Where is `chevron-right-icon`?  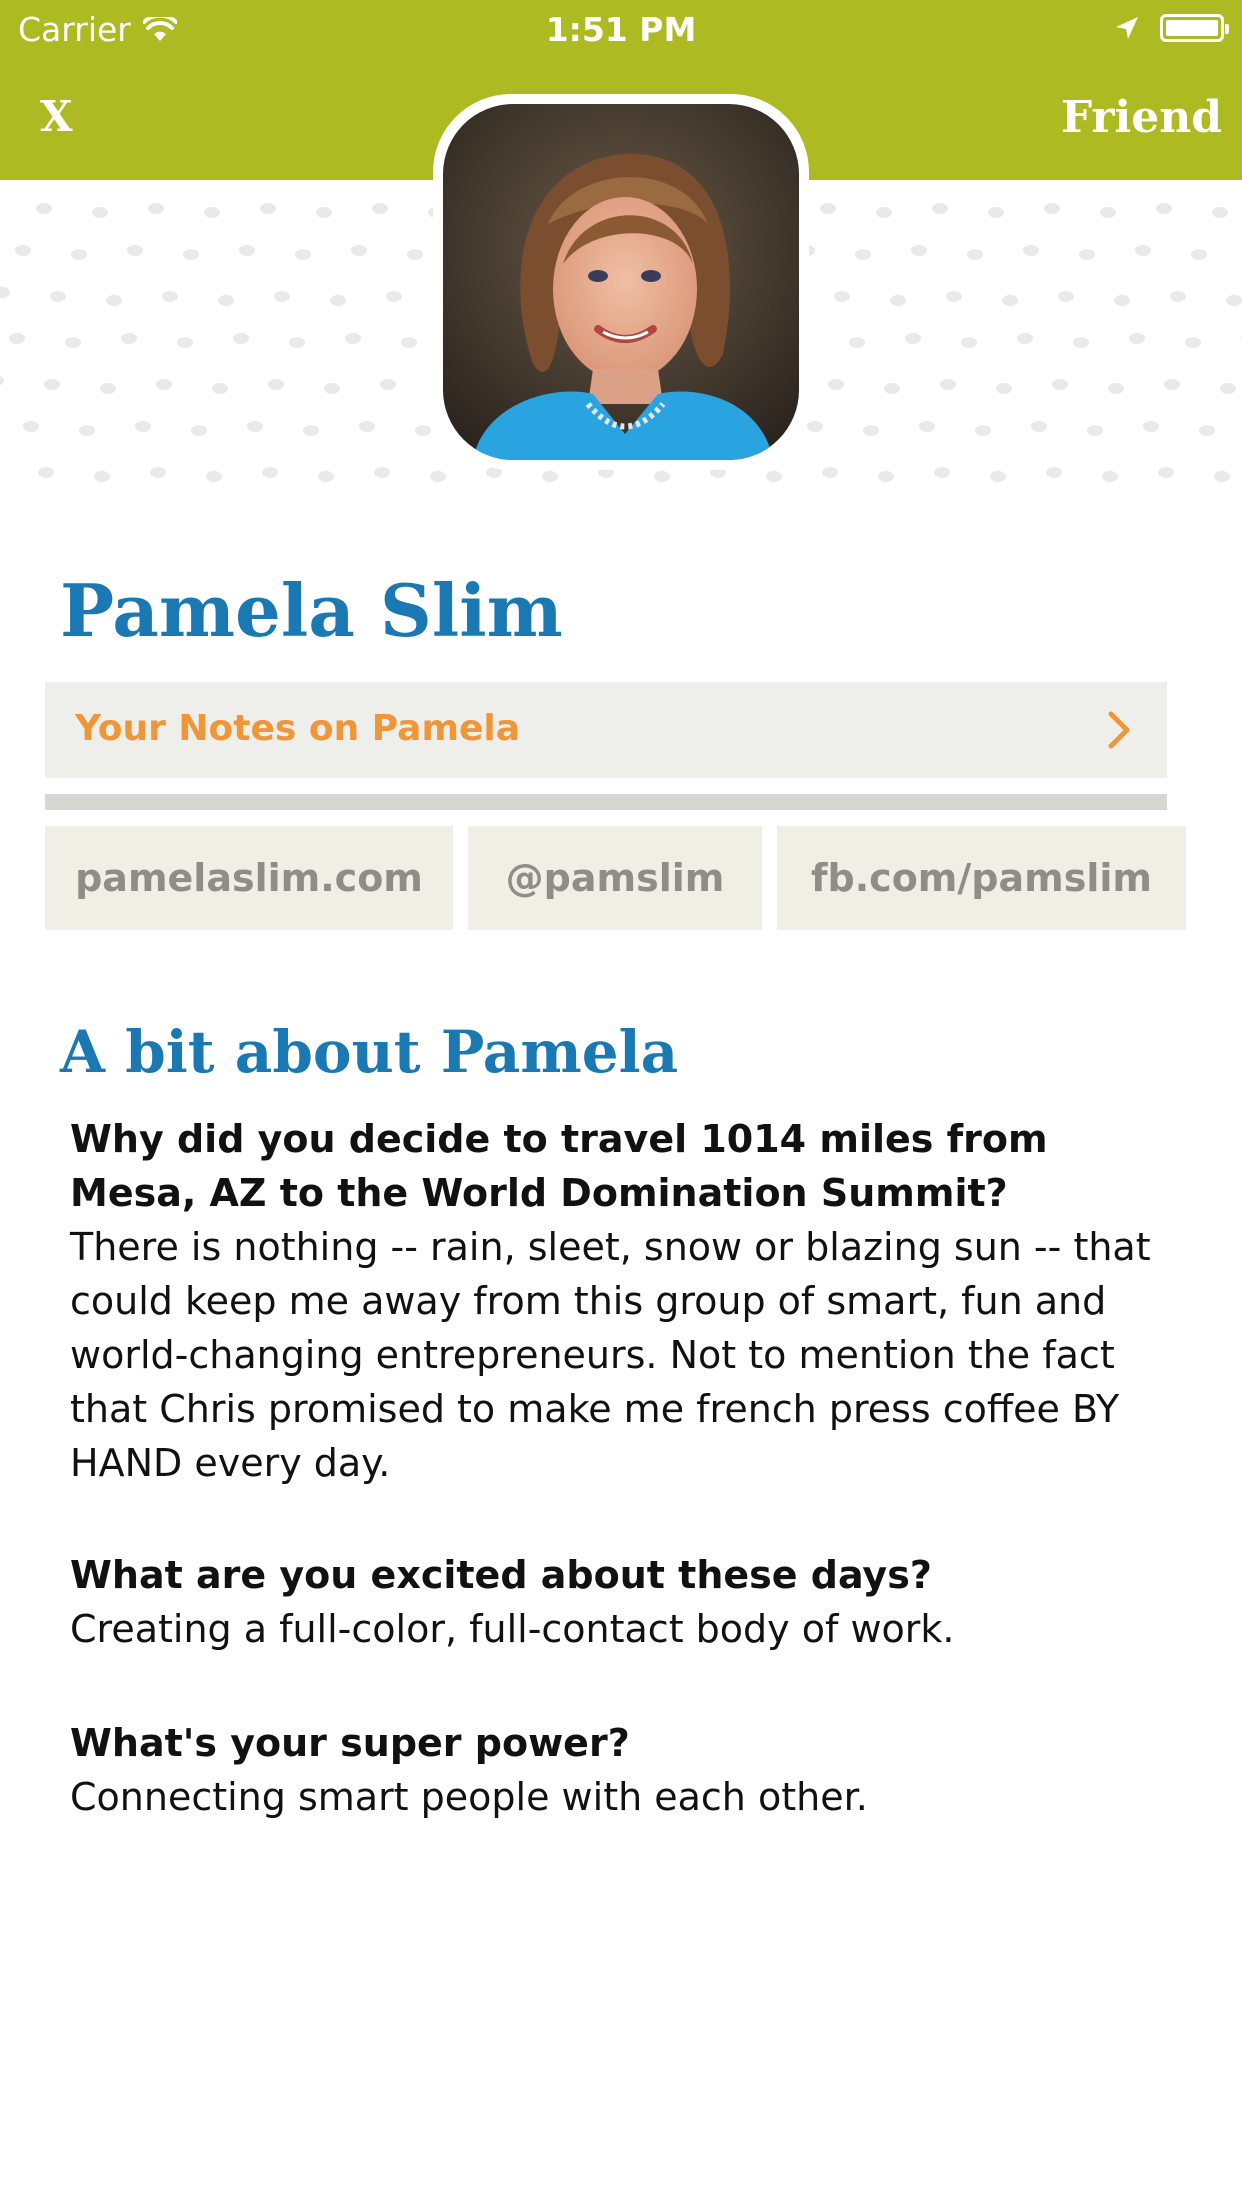 chevron-right-icon is located at coordinates (1119, 730).